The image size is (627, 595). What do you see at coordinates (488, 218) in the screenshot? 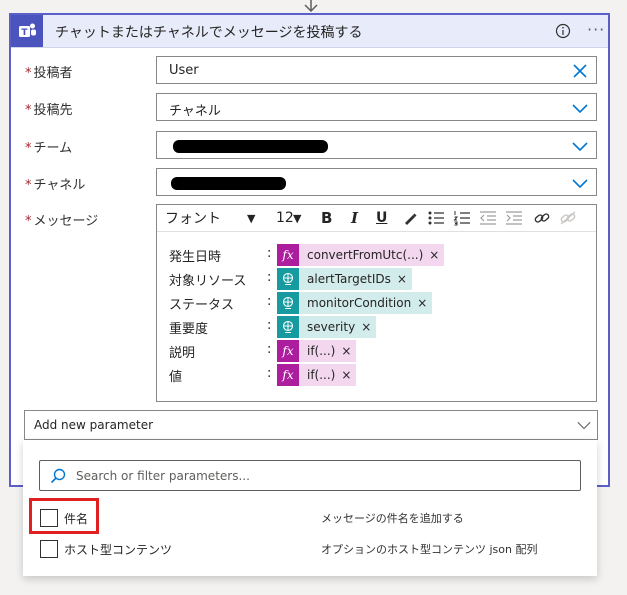
I see `decrease-indent-icon` at bounding box center [488, 218].